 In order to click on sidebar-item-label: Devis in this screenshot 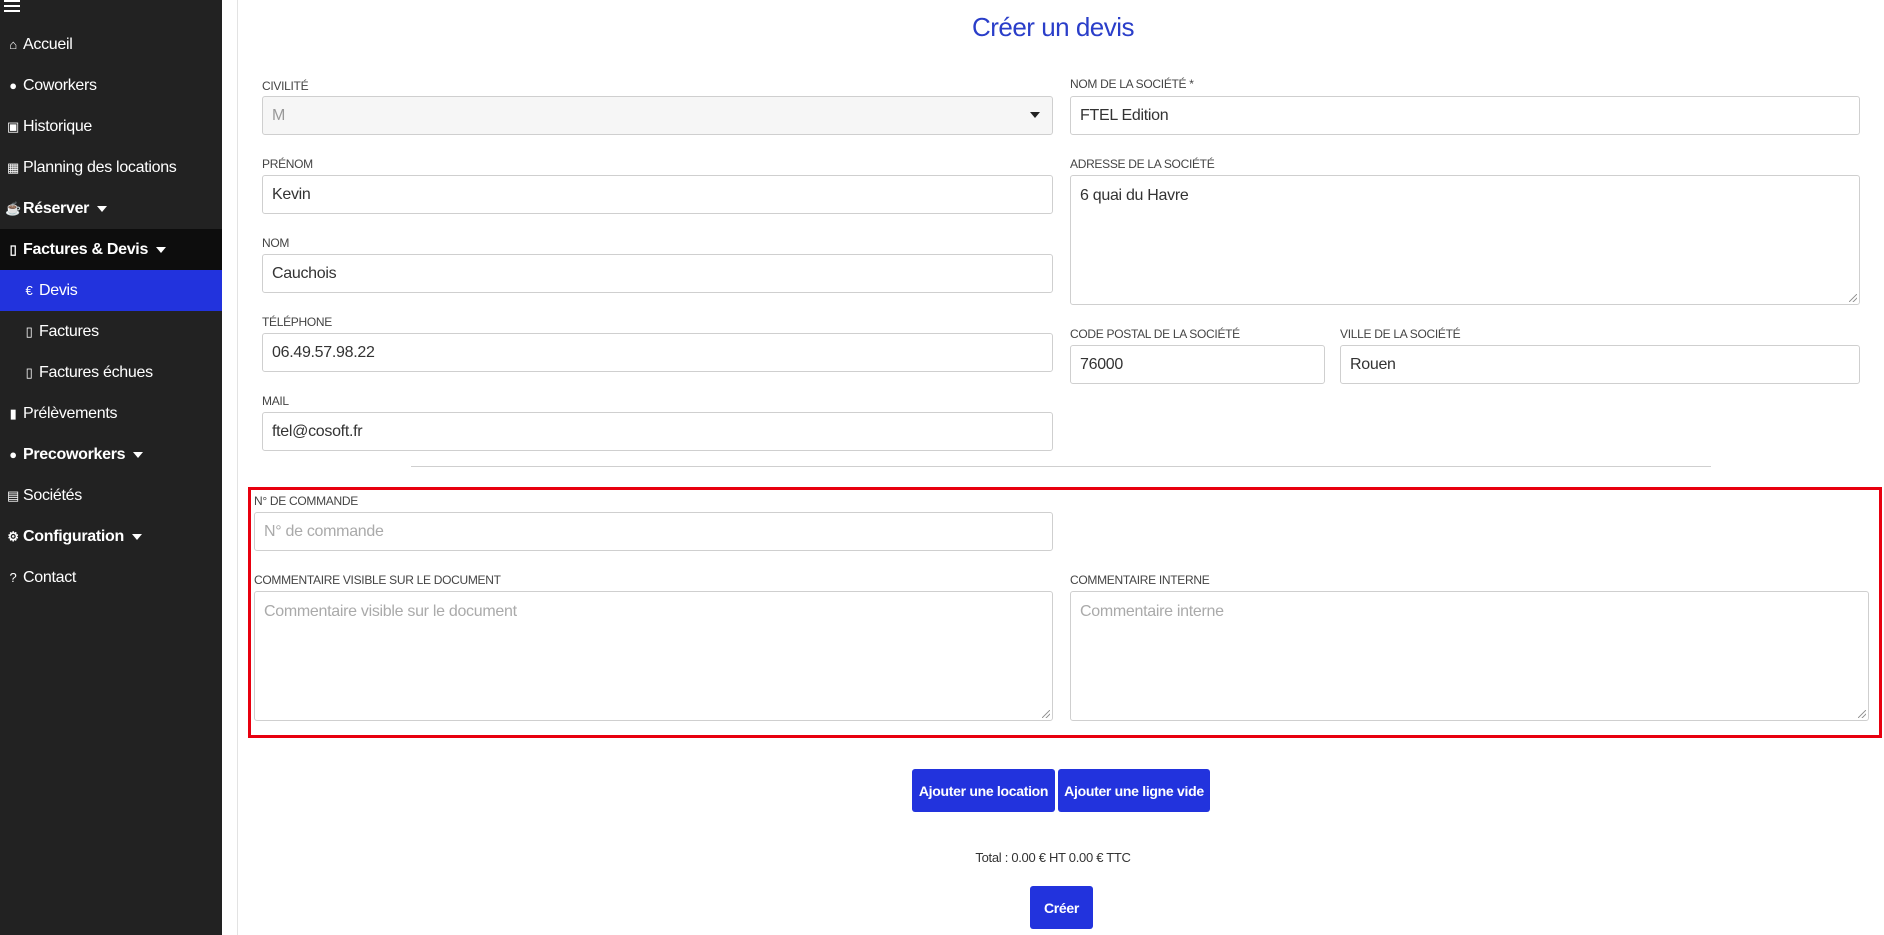, I will do `click(58, 290)`.